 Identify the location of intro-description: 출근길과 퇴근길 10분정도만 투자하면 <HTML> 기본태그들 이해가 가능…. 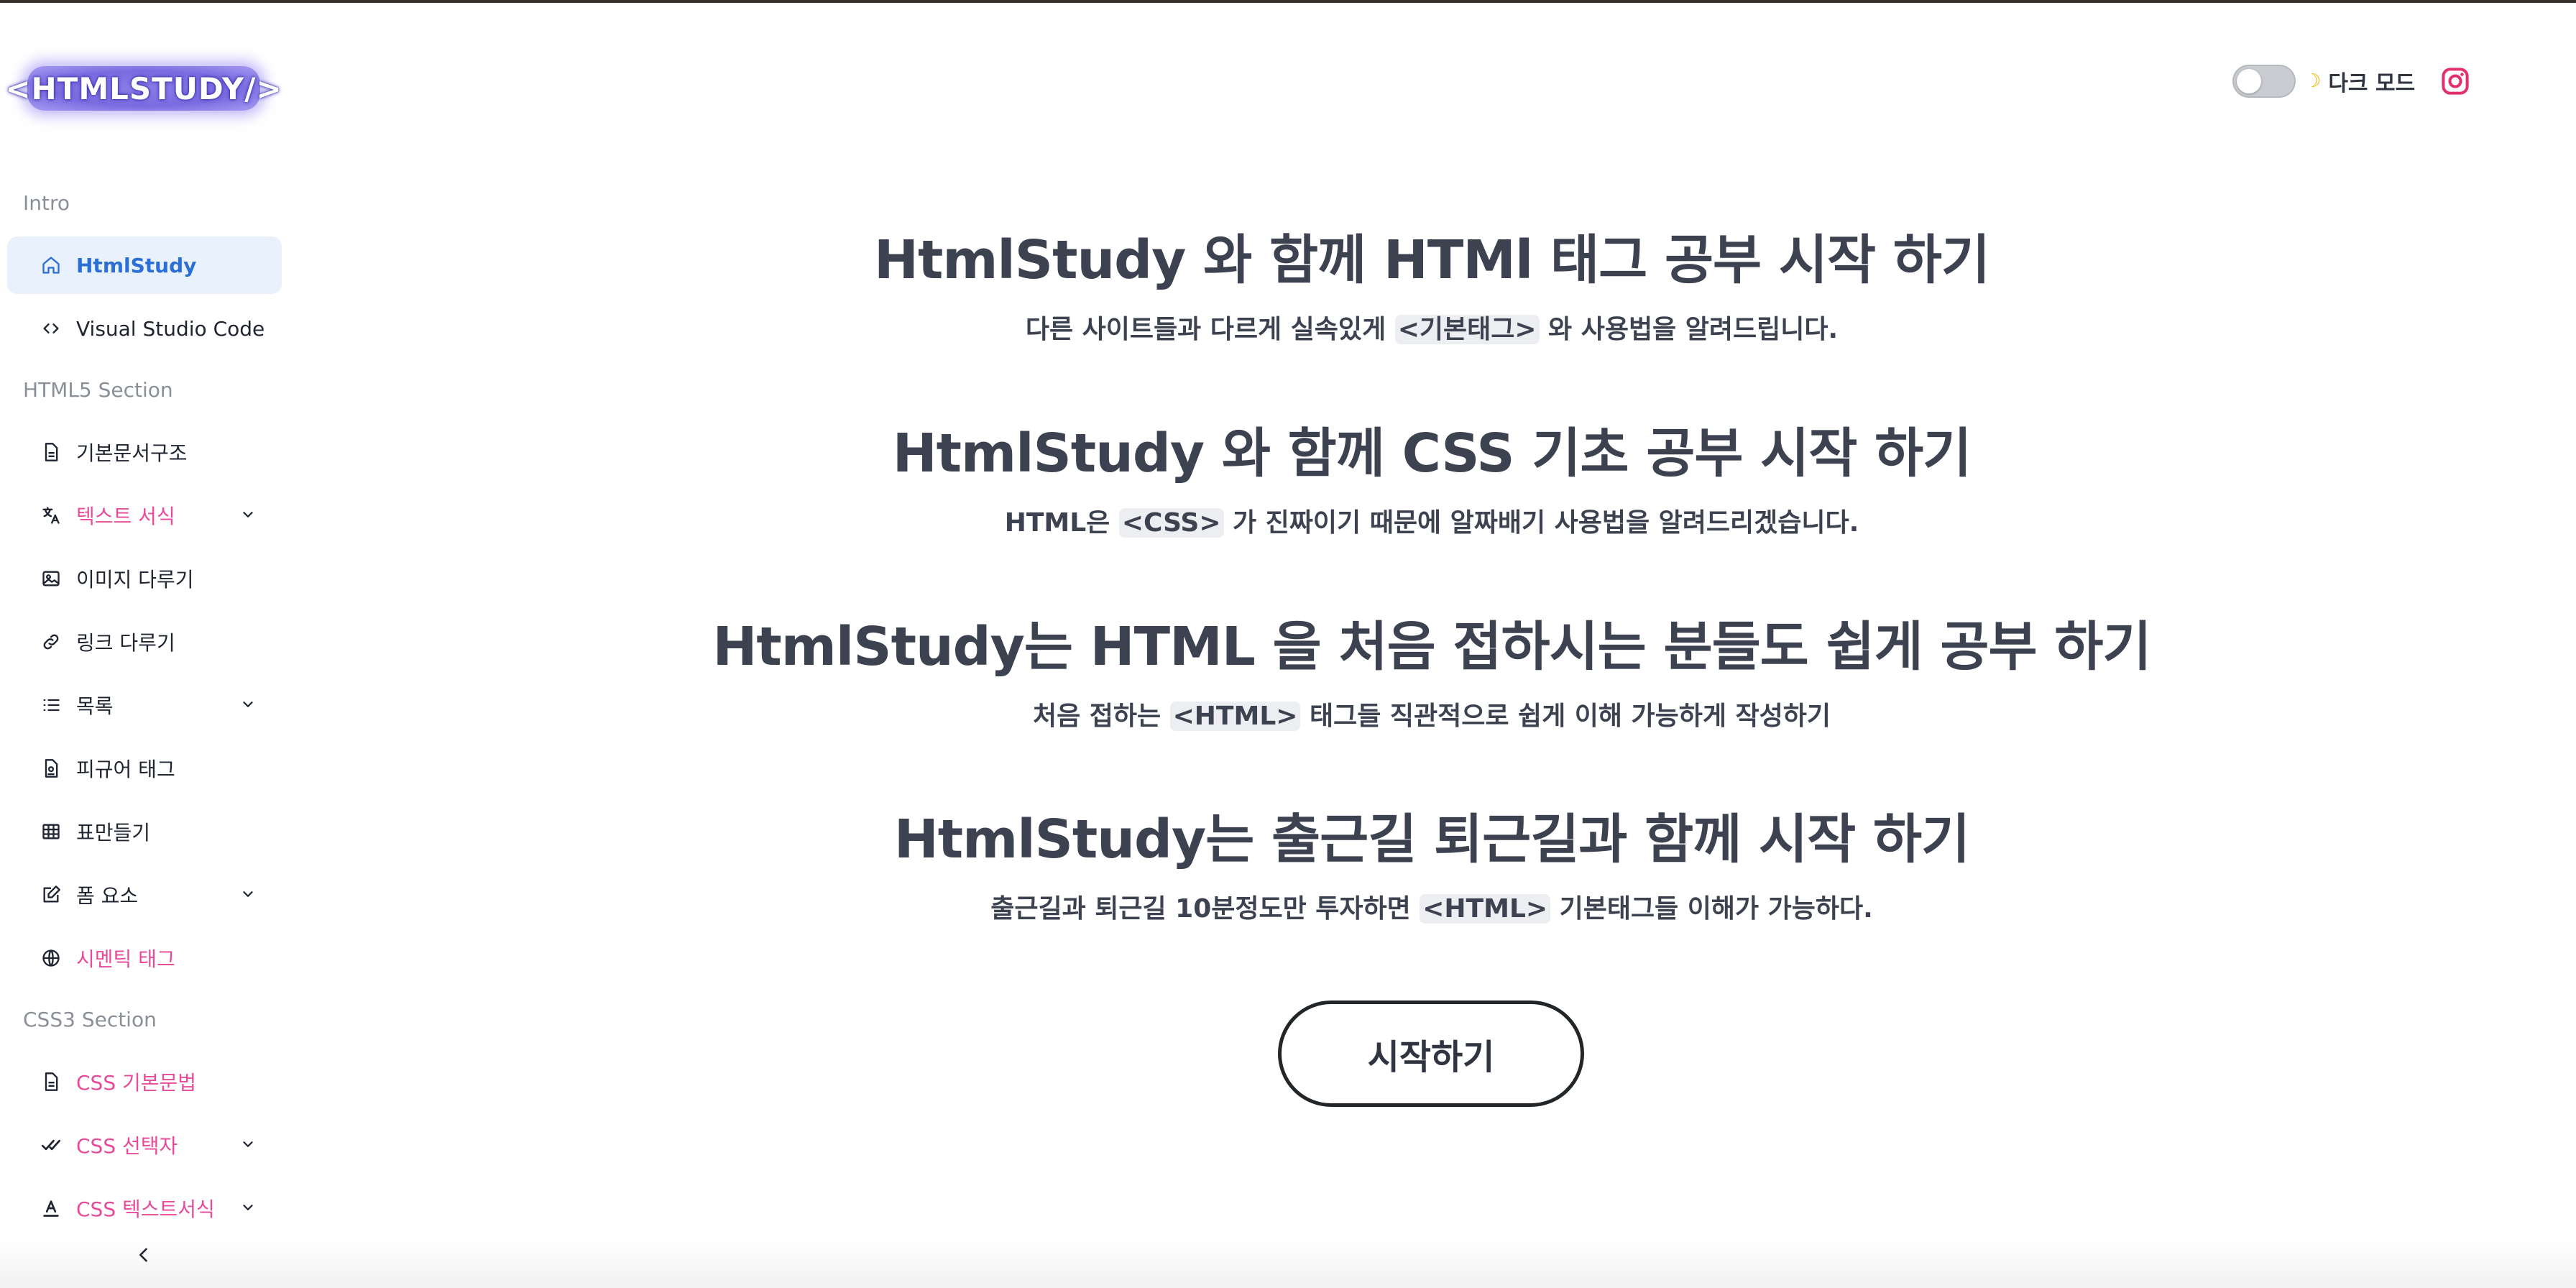
(1431, 909).